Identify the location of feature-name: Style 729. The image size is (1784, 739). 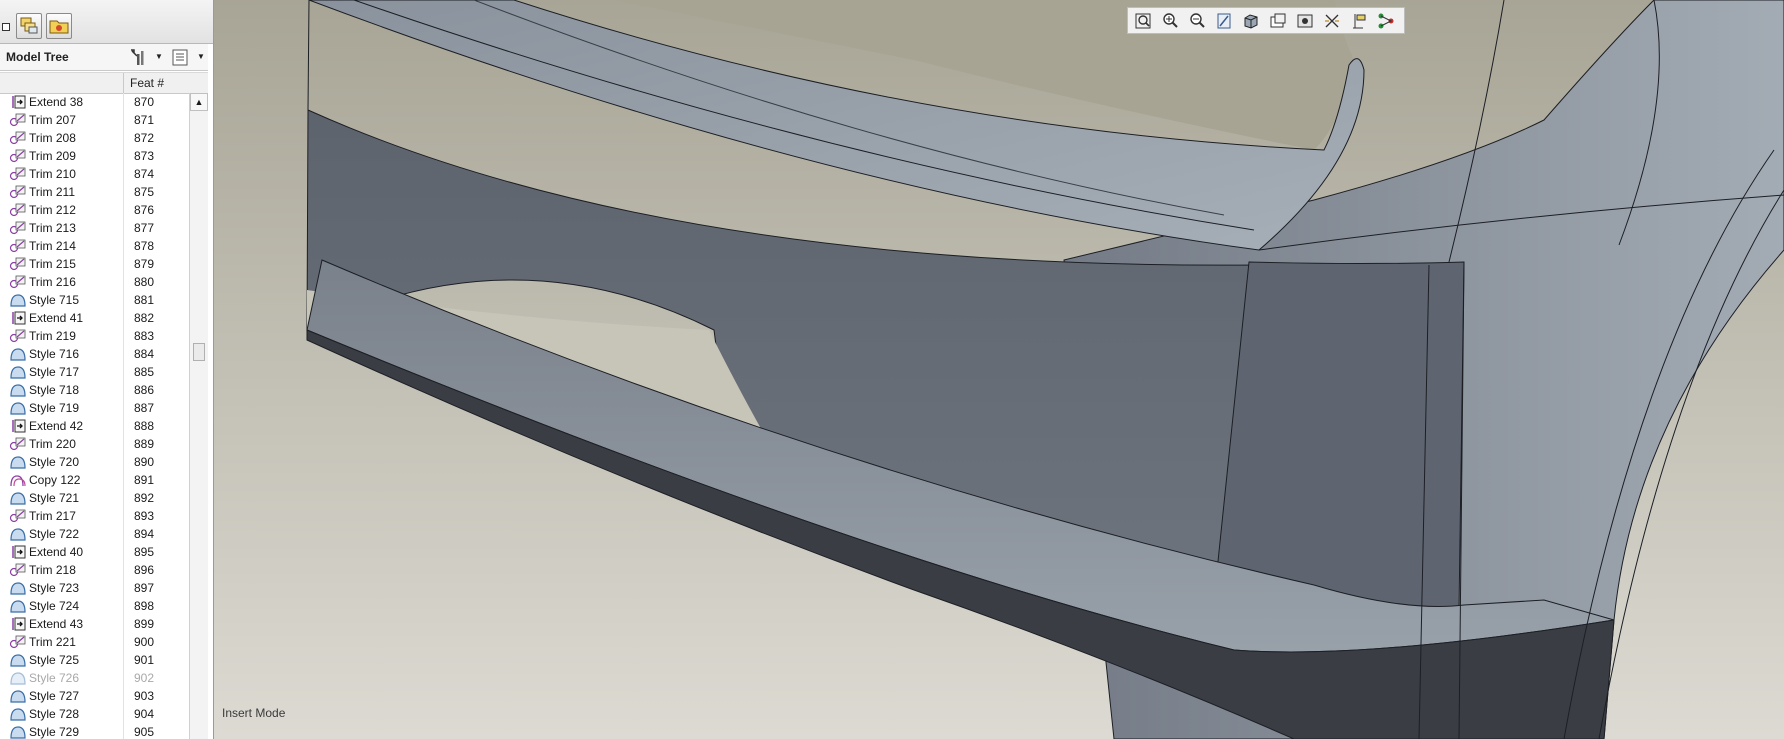
(54, 732).